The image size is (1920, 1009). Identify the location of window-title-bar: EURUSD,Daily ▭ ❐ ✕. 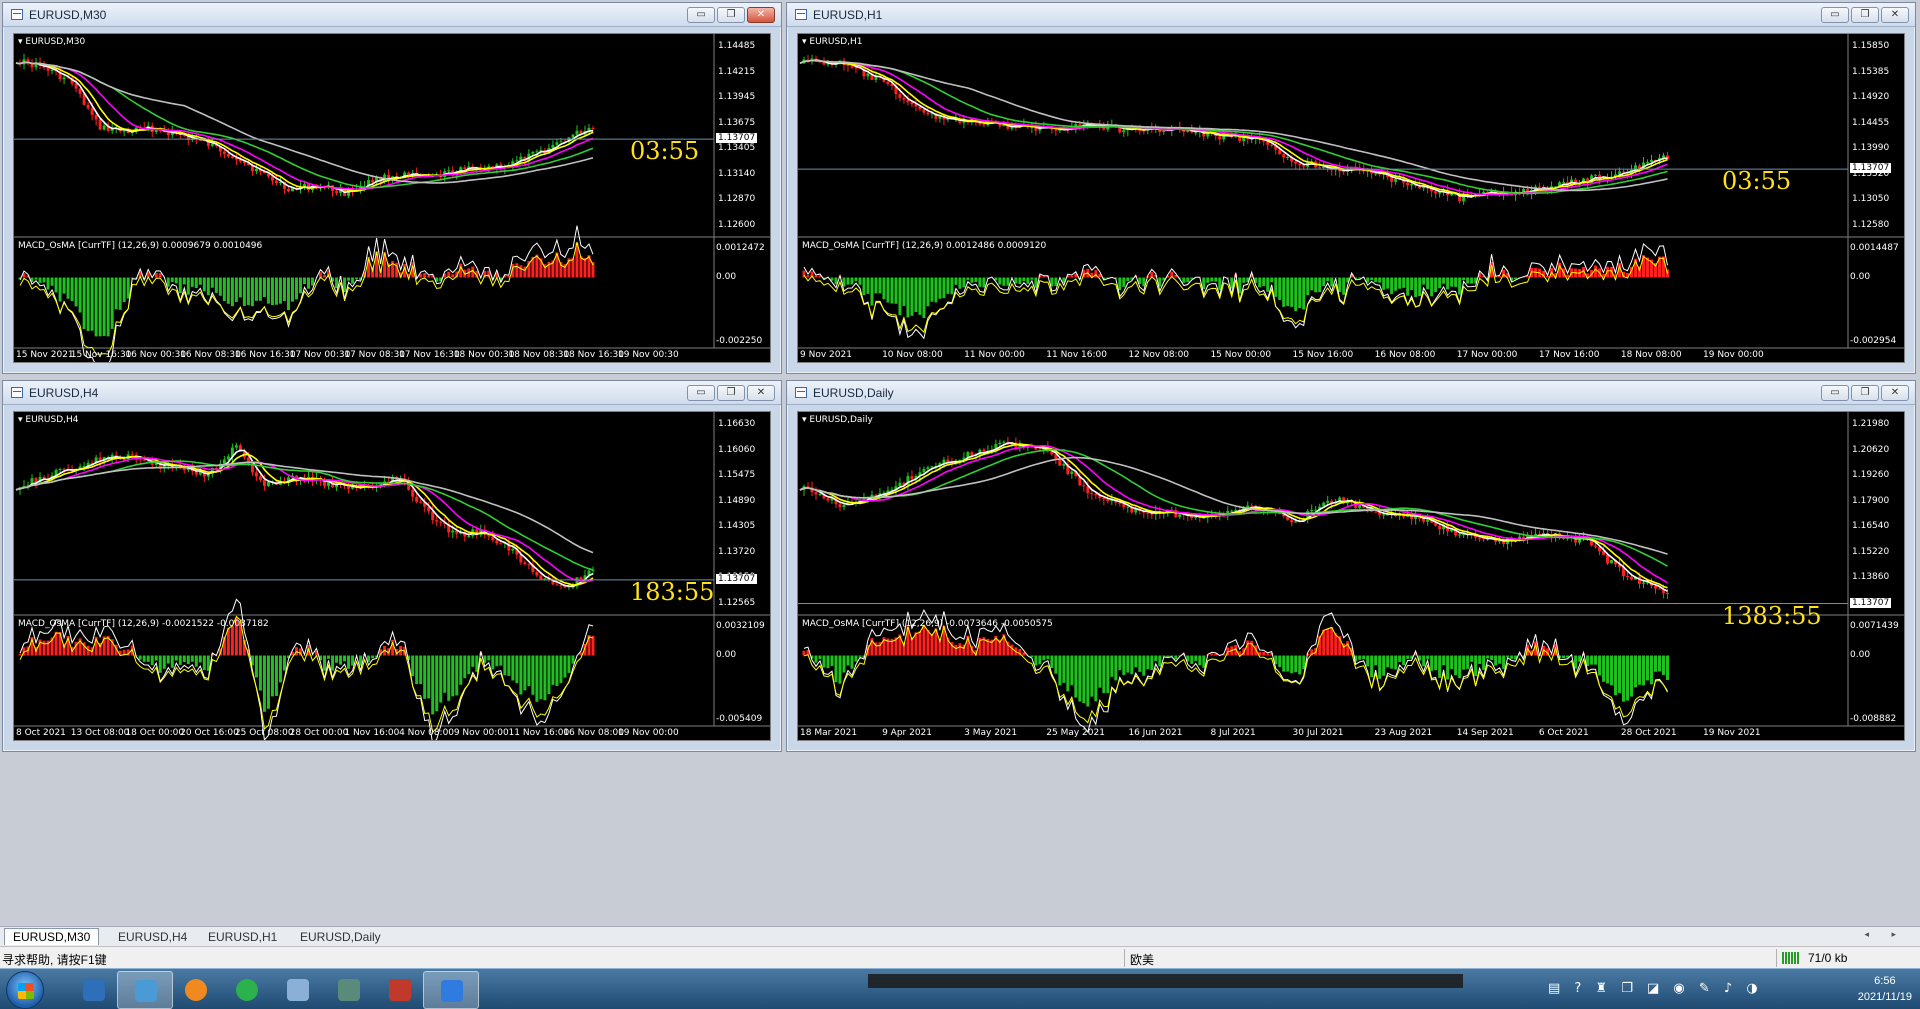
(1351, 393).